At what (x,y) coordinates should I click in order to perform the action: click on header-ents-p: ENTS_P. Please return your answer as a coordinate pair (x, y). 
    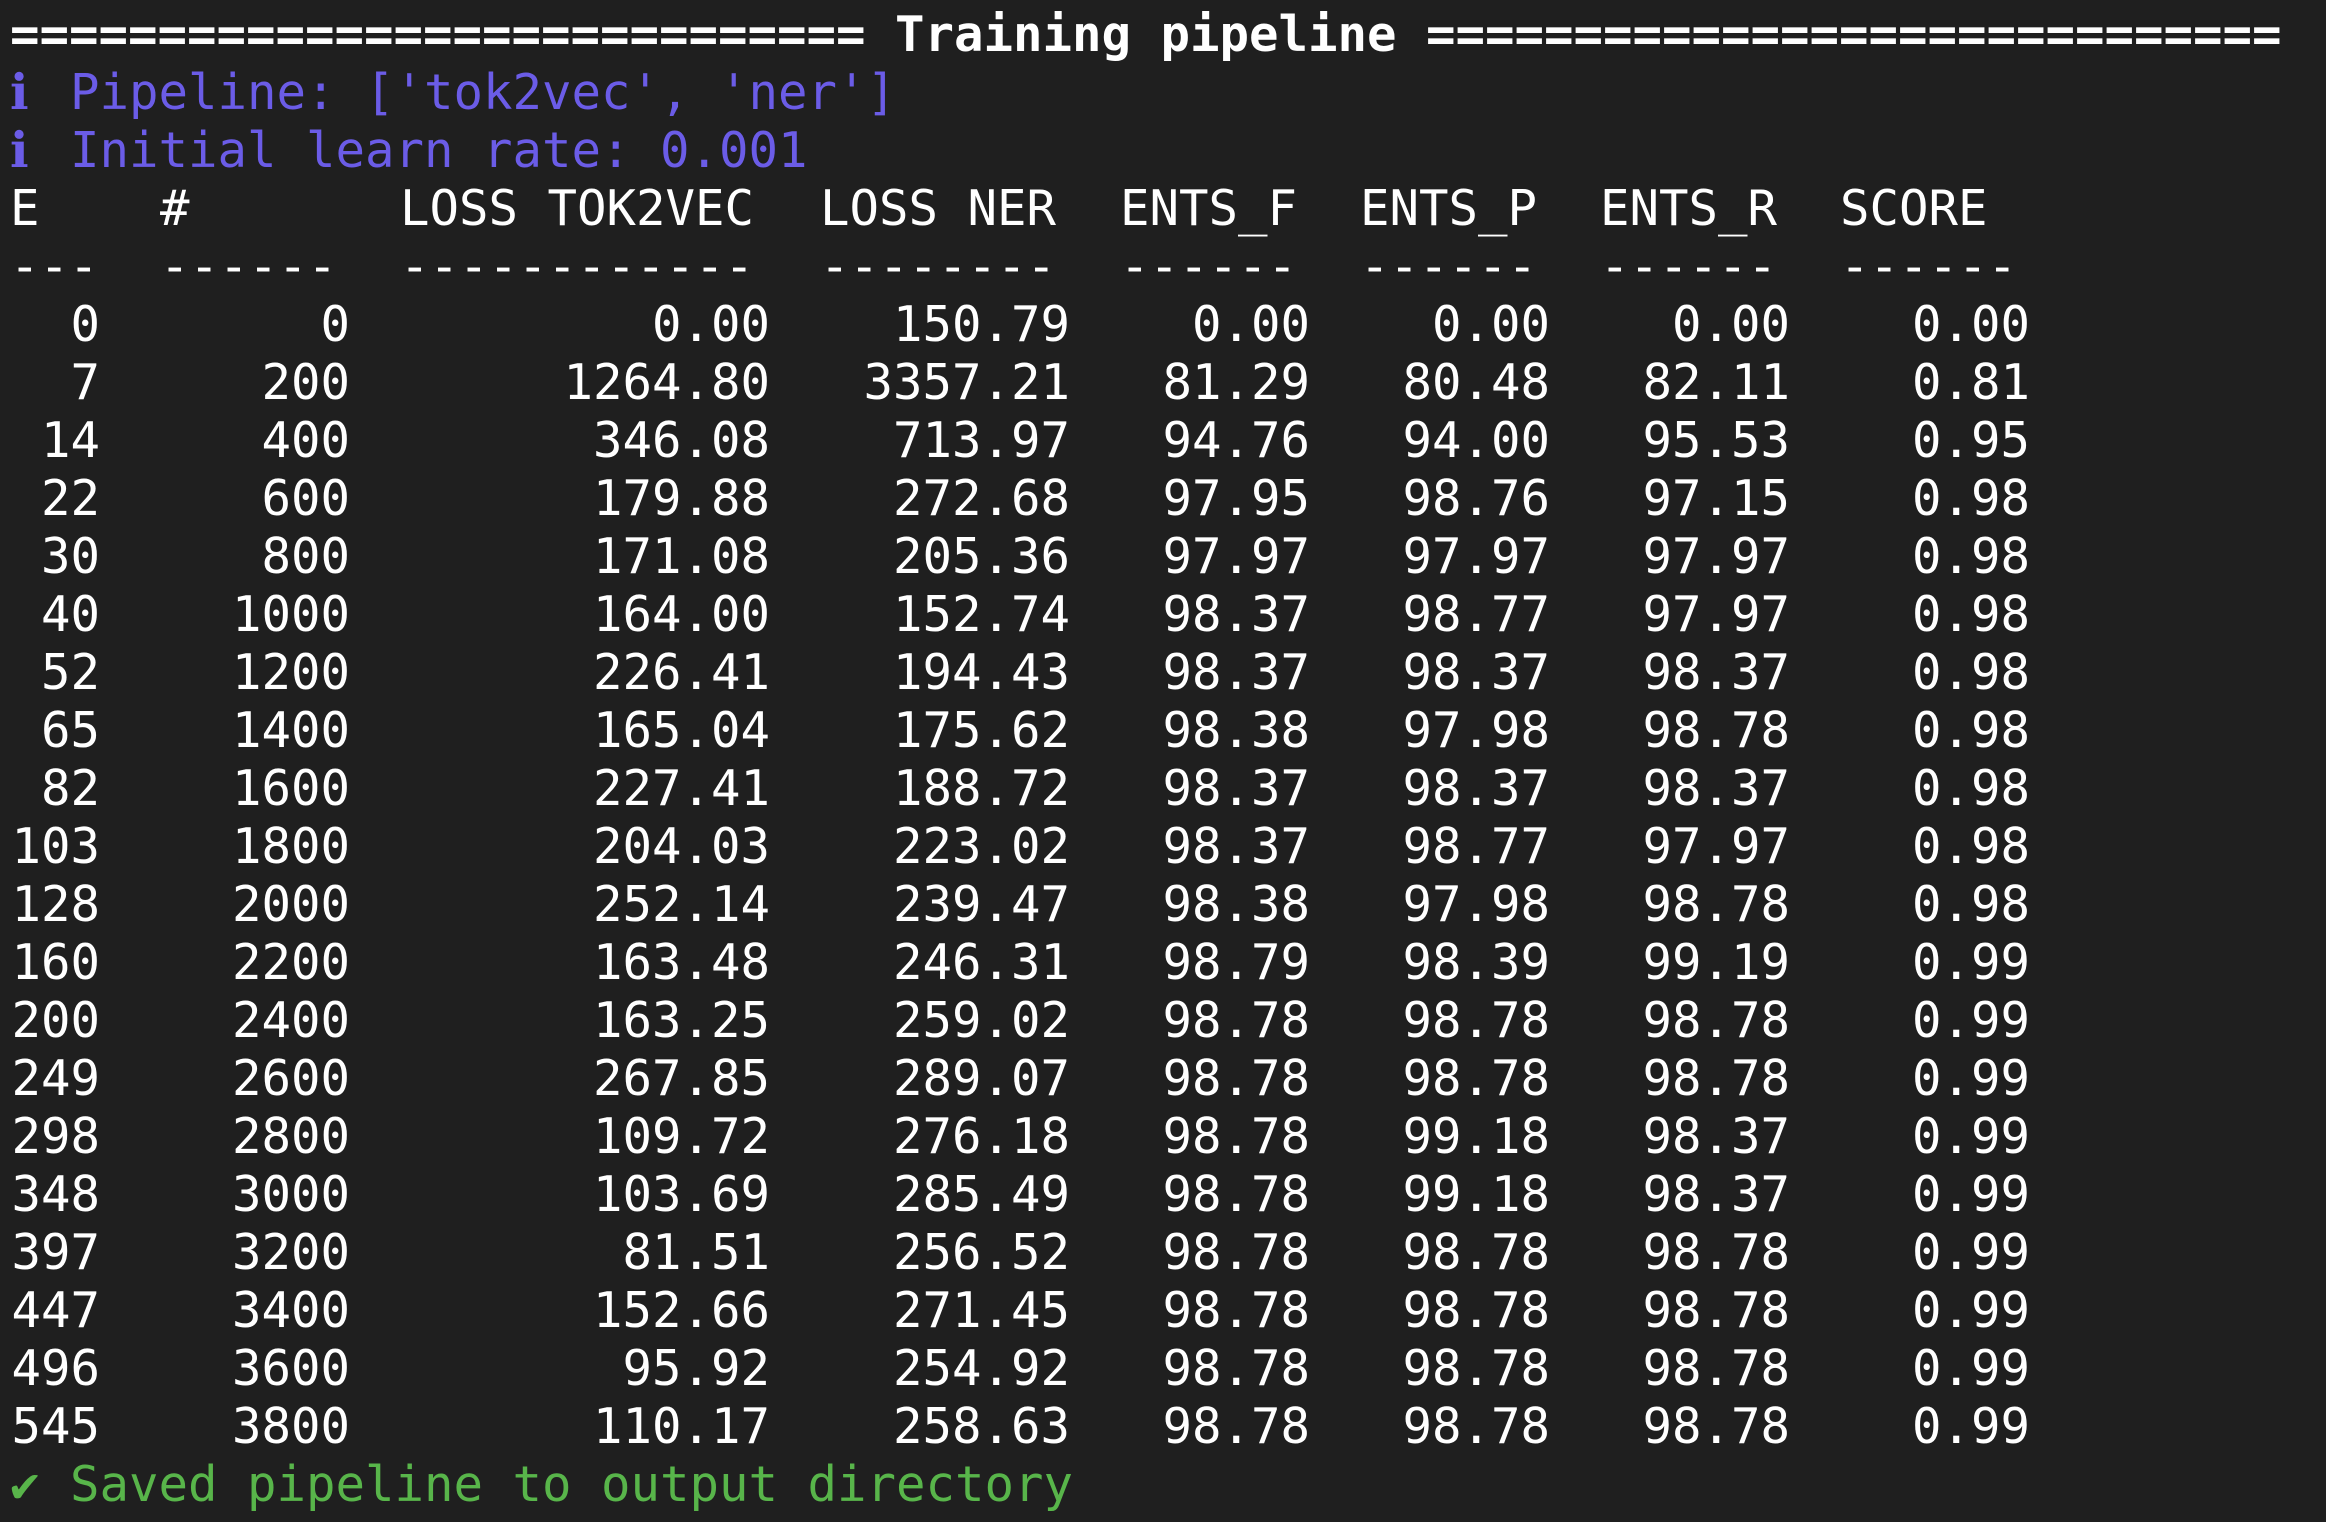
    Looking at the image, I should click on (1449, 208).